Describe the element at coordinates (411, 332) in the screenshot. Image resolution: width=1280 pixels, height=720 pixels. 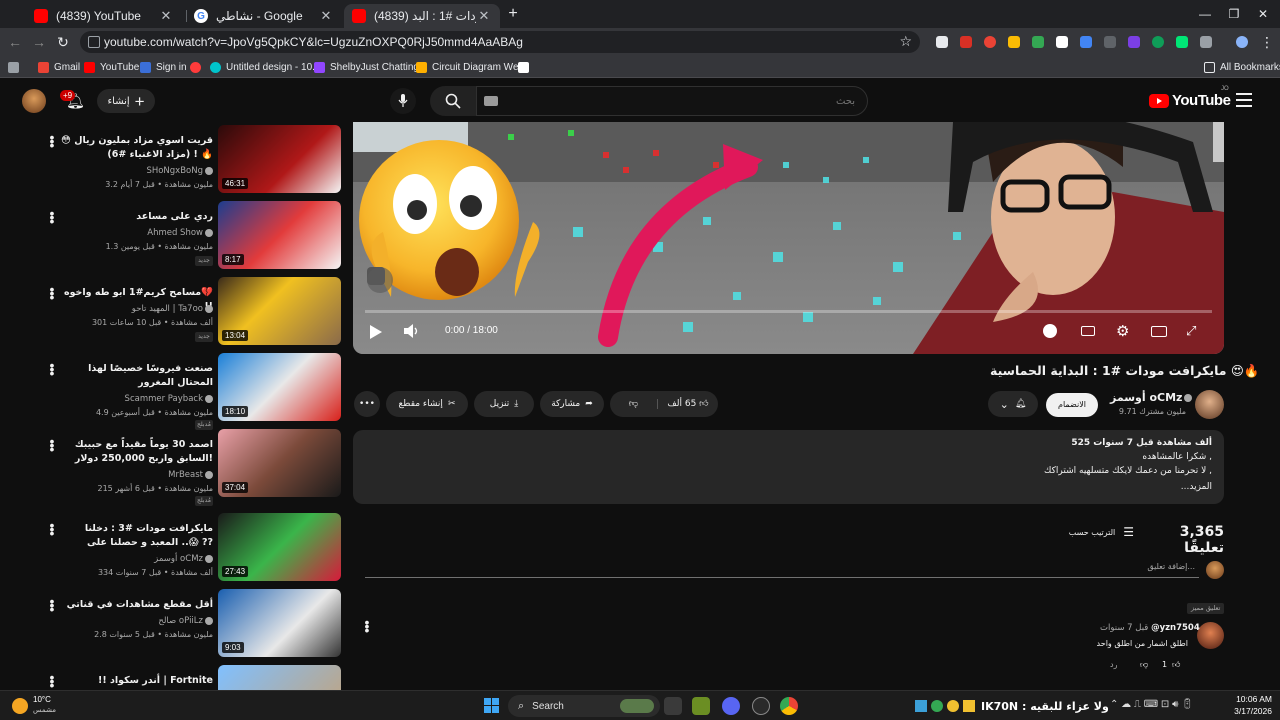
I see `volume-icon` at that location.